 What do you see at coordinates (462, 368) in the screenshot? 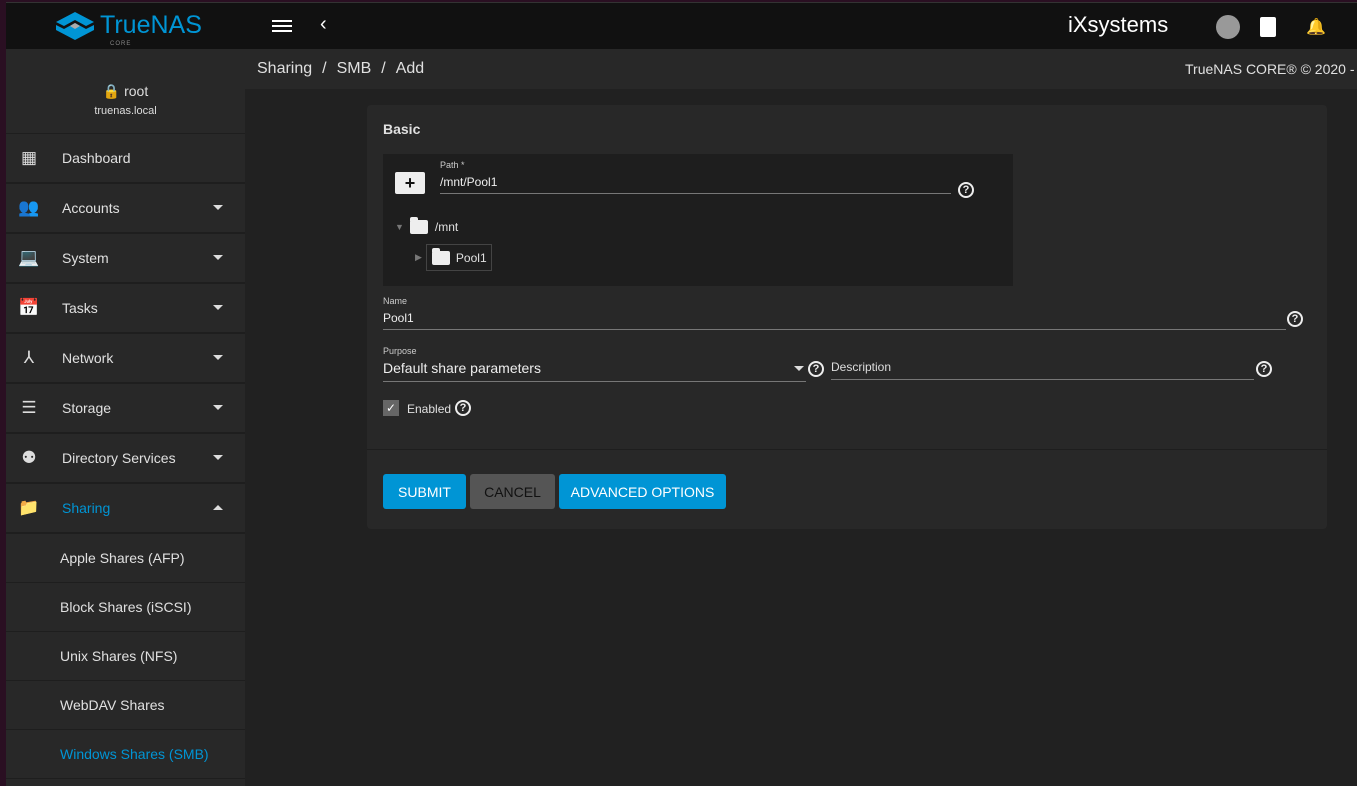
I see `purpose-value: Default share parameters` at bounding box center [462, 368].